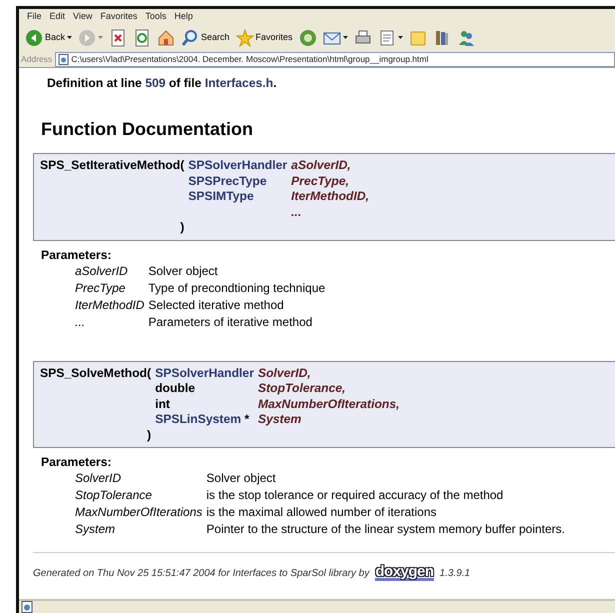  Describe the element at coordinates (329, 403) in the screenshot. I see `parameter-name: MaxNumberOfIterations,` at that location.